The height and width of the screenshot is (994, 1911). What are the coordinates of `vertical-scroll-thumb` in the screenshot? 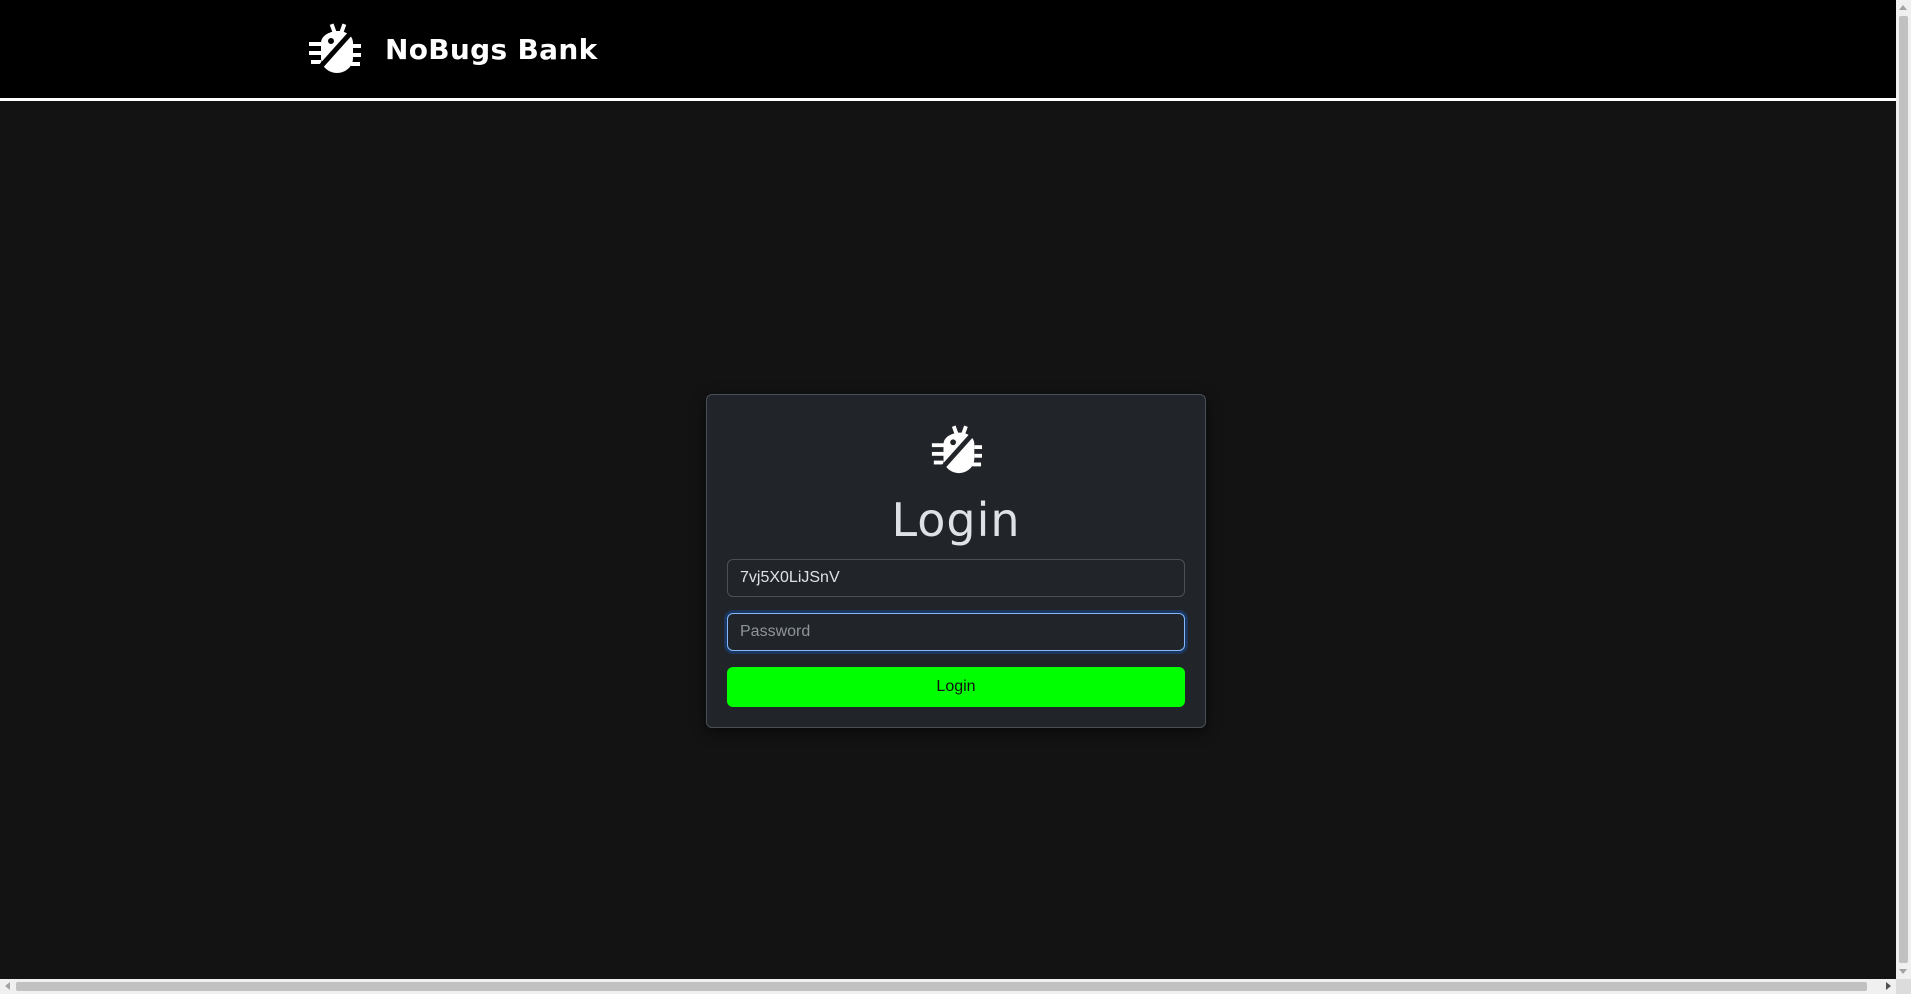 It's located at (1903, 489).